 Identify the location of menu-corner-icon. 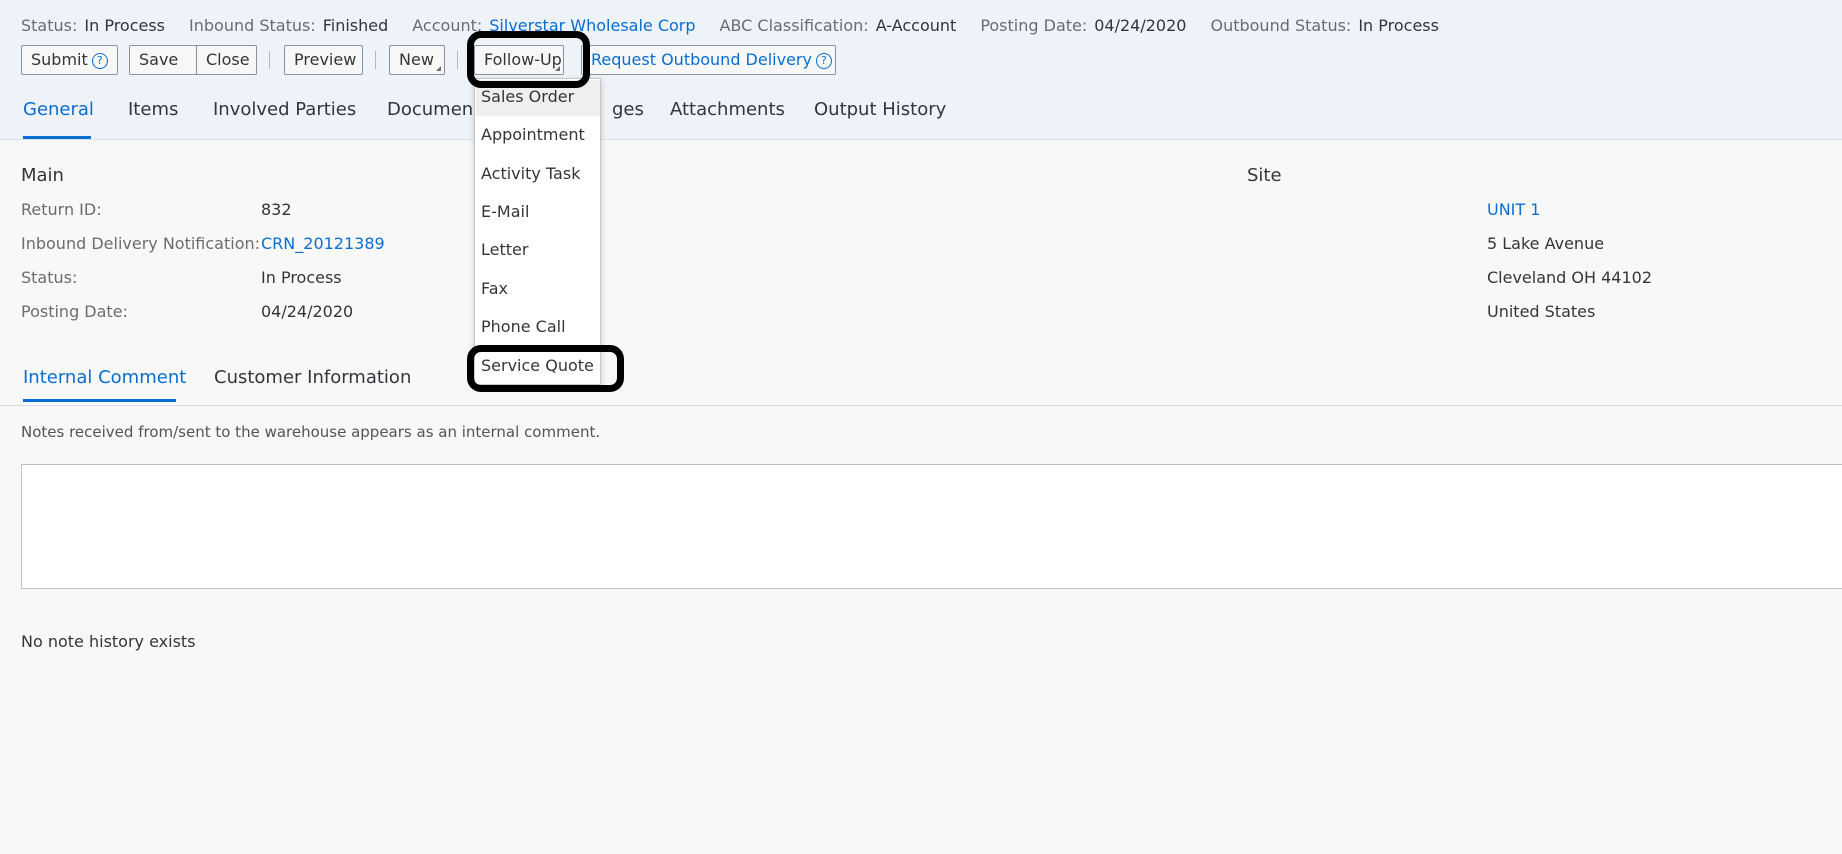
(438, 68).